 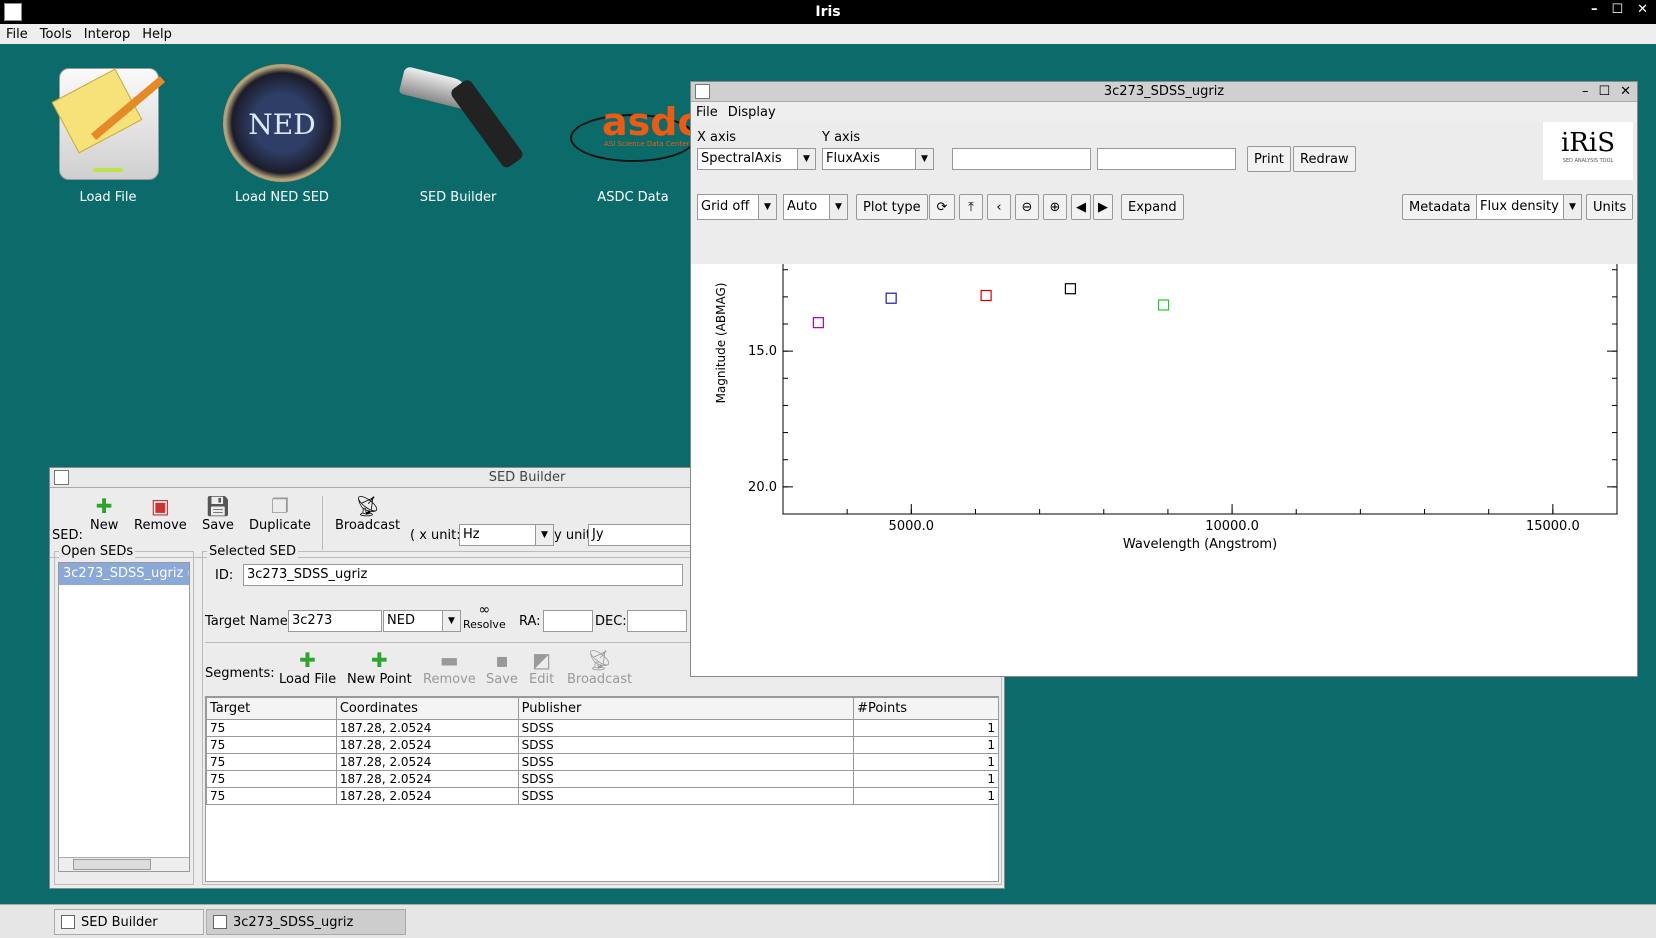 What do you see at coordinates (1200, 389) in the screenshot?
I see `plot-frame` at bounding box center [1200, 389].